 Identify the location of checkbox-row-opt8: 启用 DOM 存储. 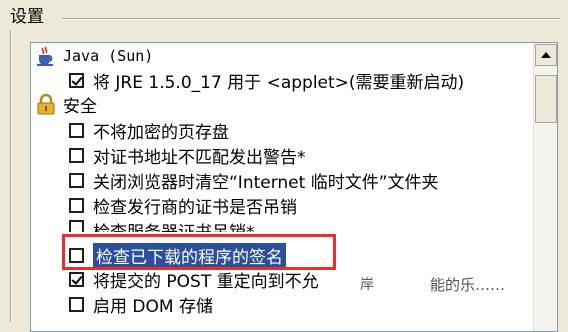
(141, 305).